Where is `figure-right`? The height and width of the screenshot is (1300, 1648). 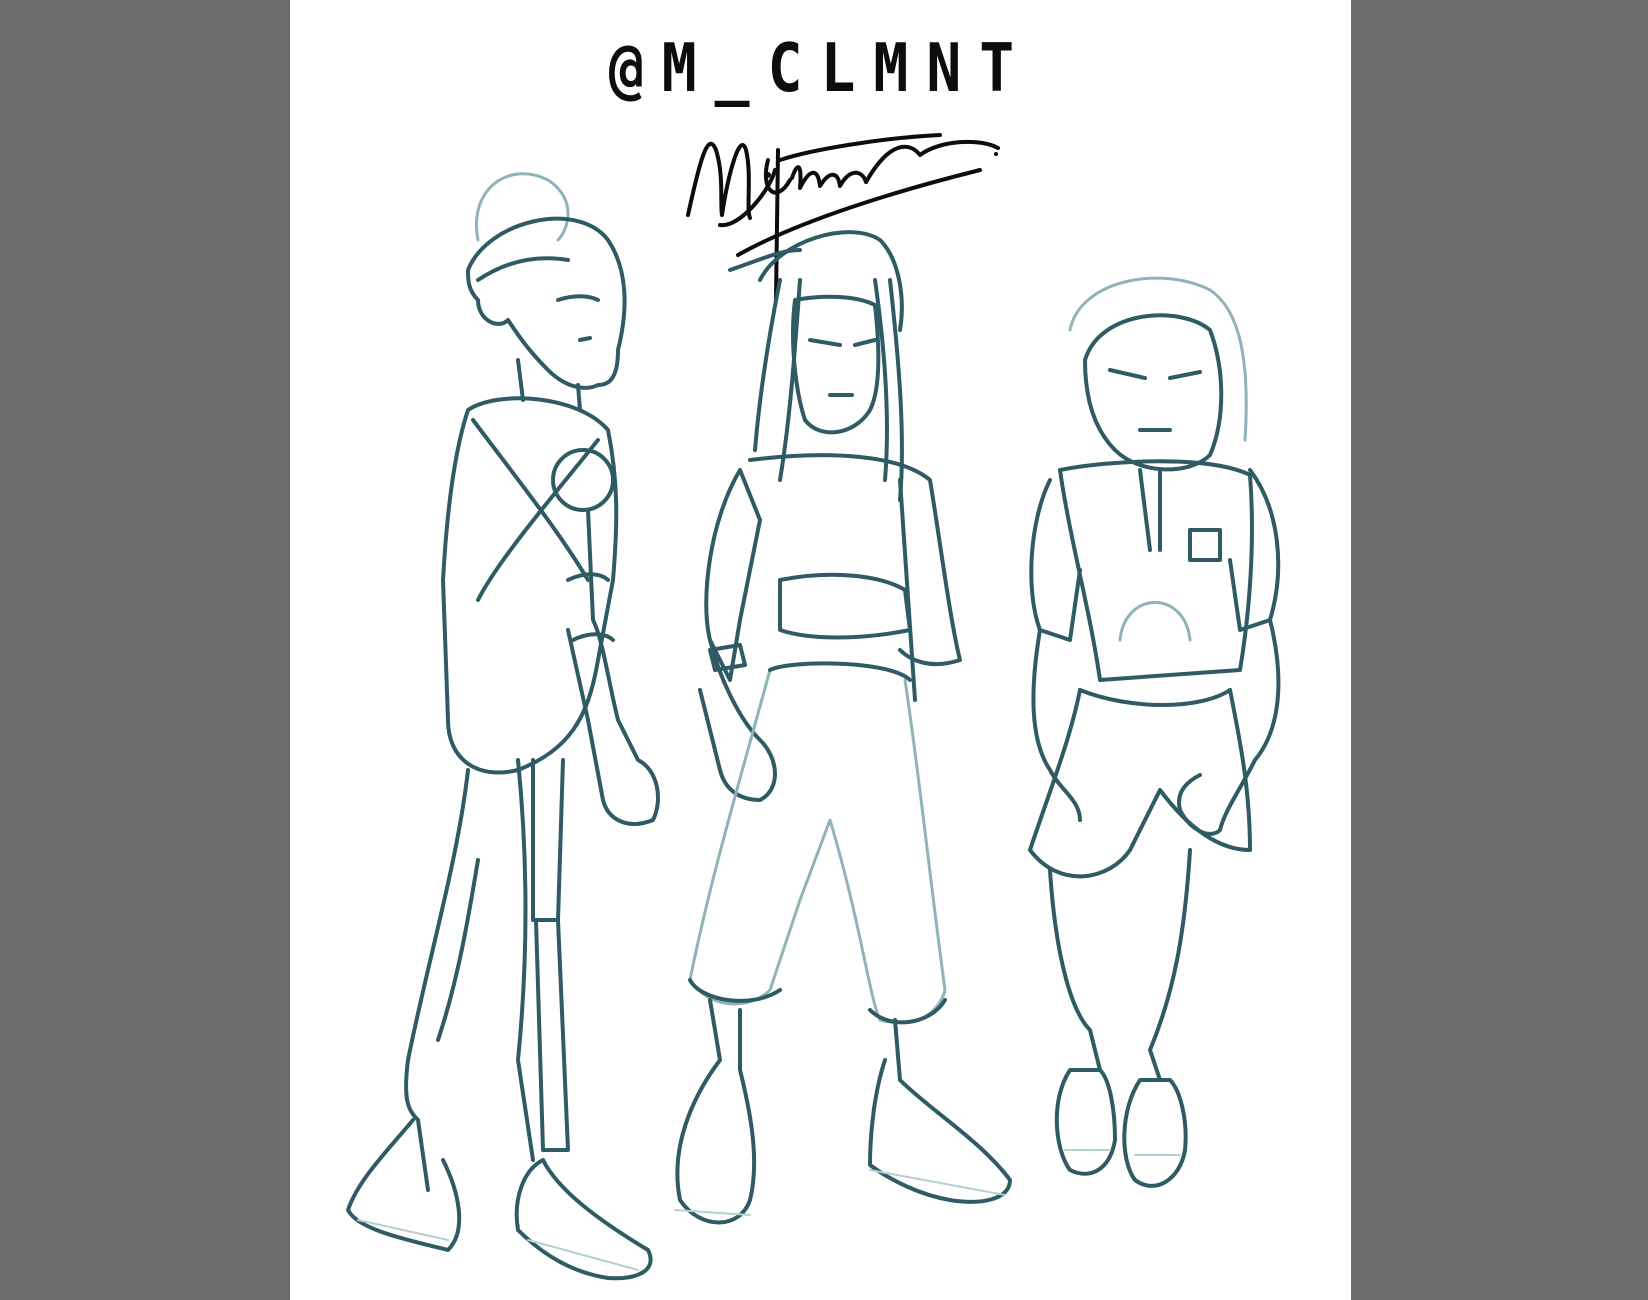
figure-right is located at coordinates (1154, 732).